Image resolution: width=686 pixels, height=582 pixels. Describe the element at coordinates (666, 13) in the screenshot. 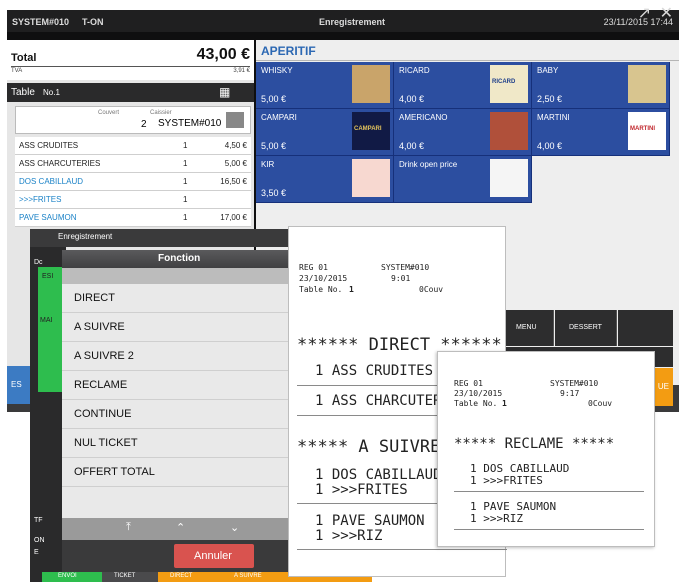

I see `close-icon: ✕` at that location.